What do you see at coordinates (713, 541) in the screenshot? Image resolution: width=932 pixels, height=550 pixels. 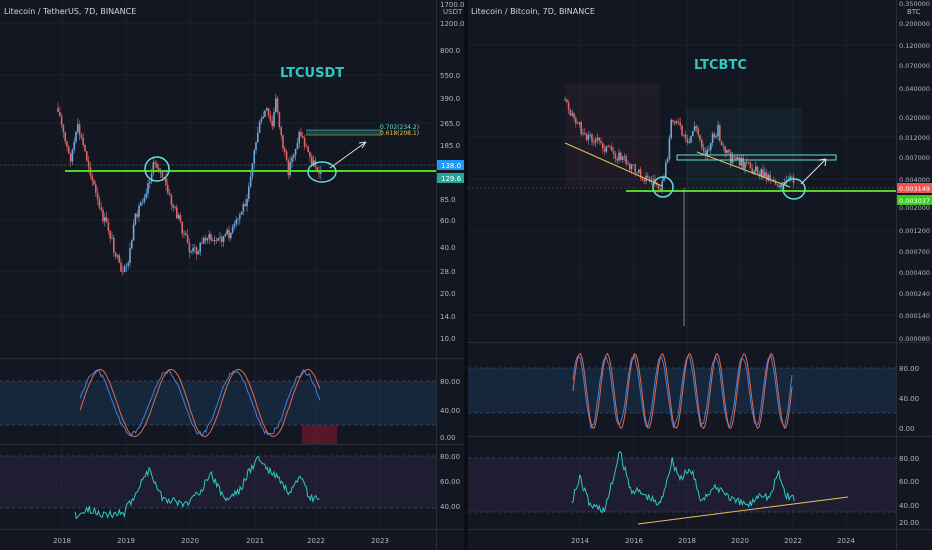 I see `right-time-axis: 2014 2016 2018 2020 2022 2024` at bounding box center [713, 541].